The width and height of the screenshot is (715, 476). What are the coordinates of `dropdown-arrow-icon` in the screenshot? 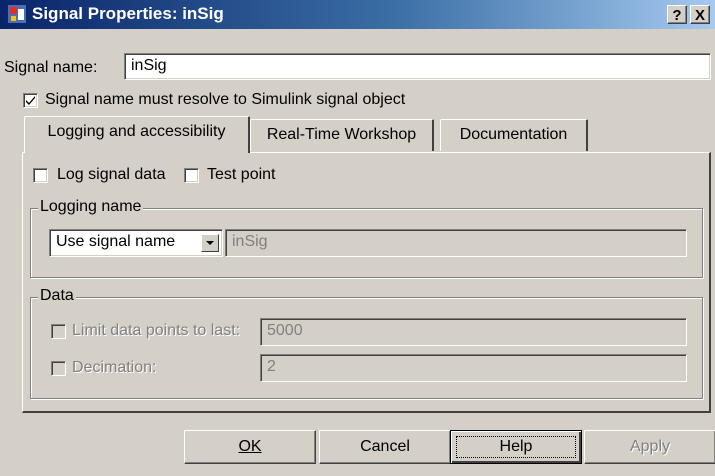 It's located at (210, 243).